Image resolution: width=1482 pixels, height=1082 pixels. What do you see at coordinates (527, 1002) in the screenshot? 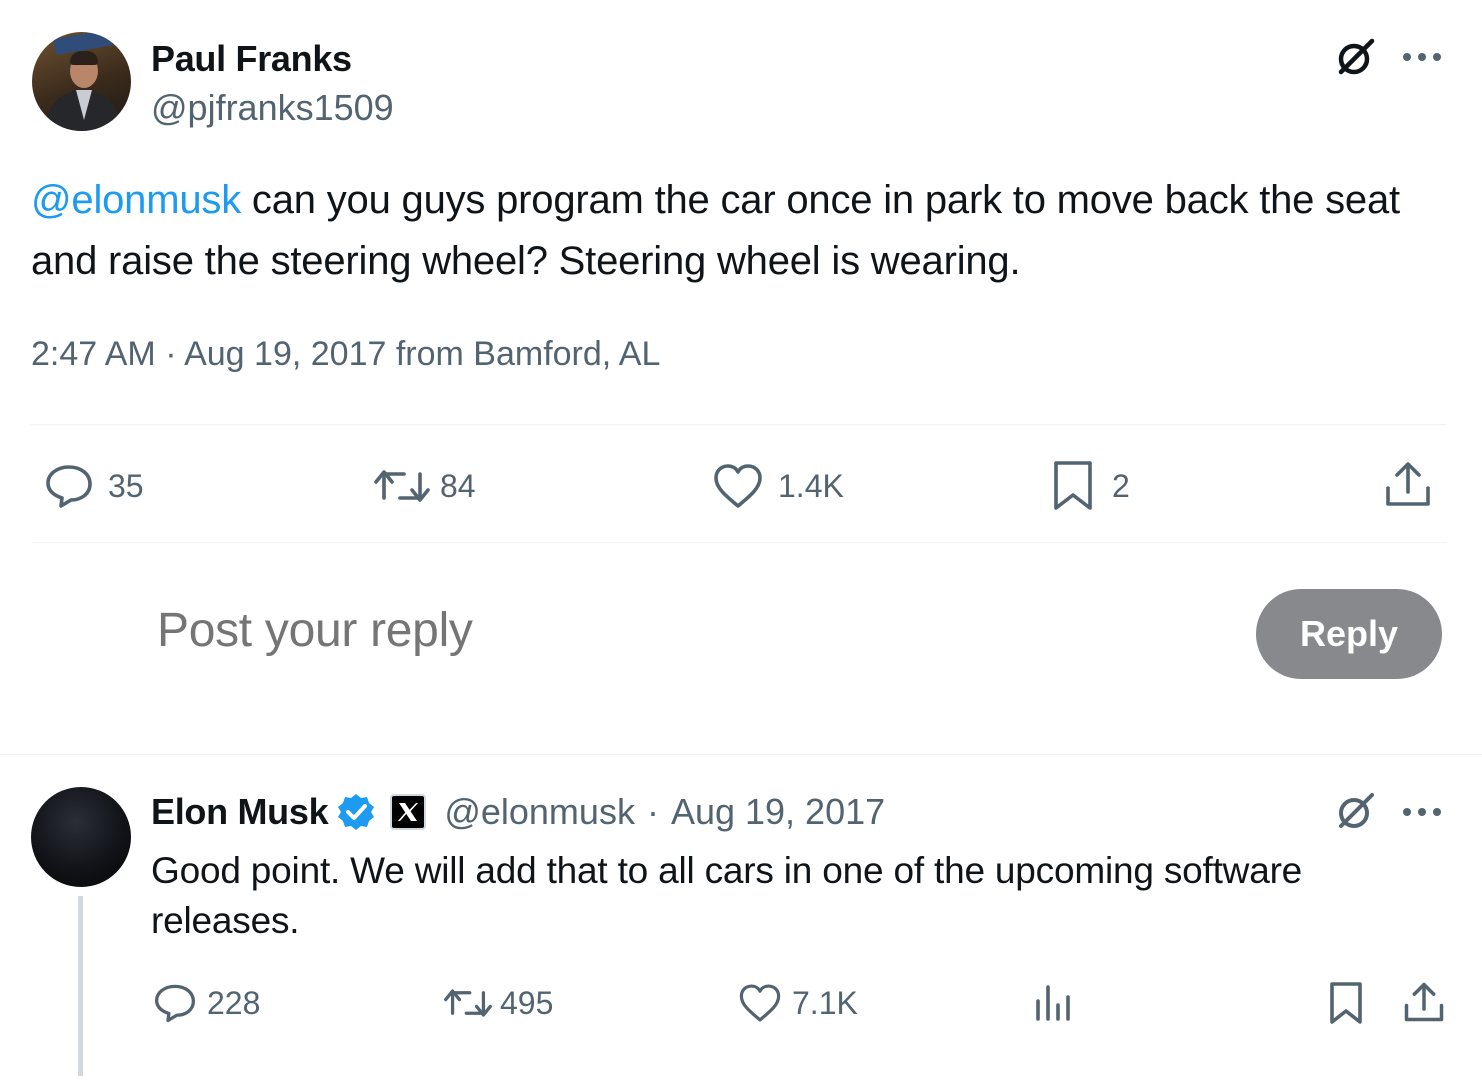
I see `reply-tweet-repost-count: 495` at bounding box center [527, 1002].